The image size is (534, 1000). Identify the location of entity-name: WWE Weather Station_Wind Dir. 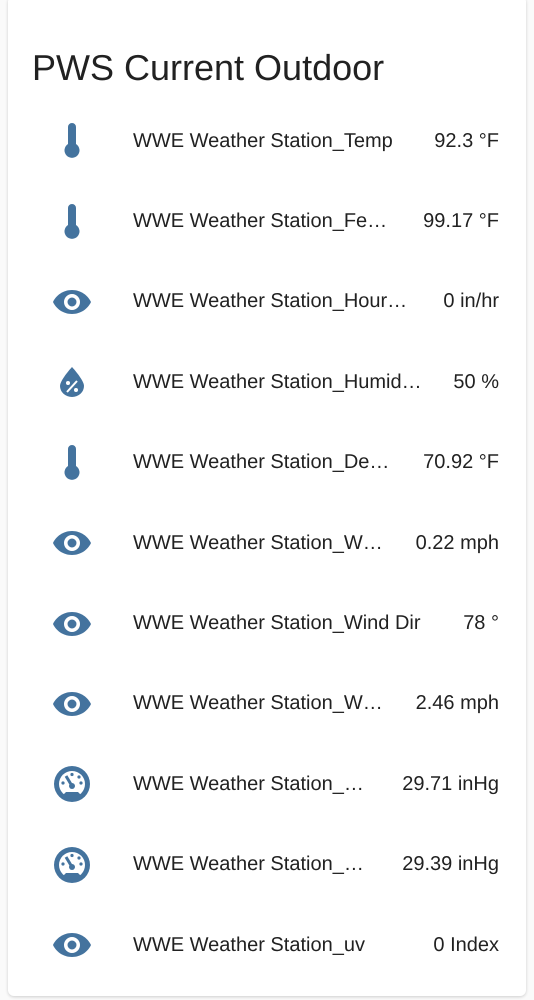
(277, 624).